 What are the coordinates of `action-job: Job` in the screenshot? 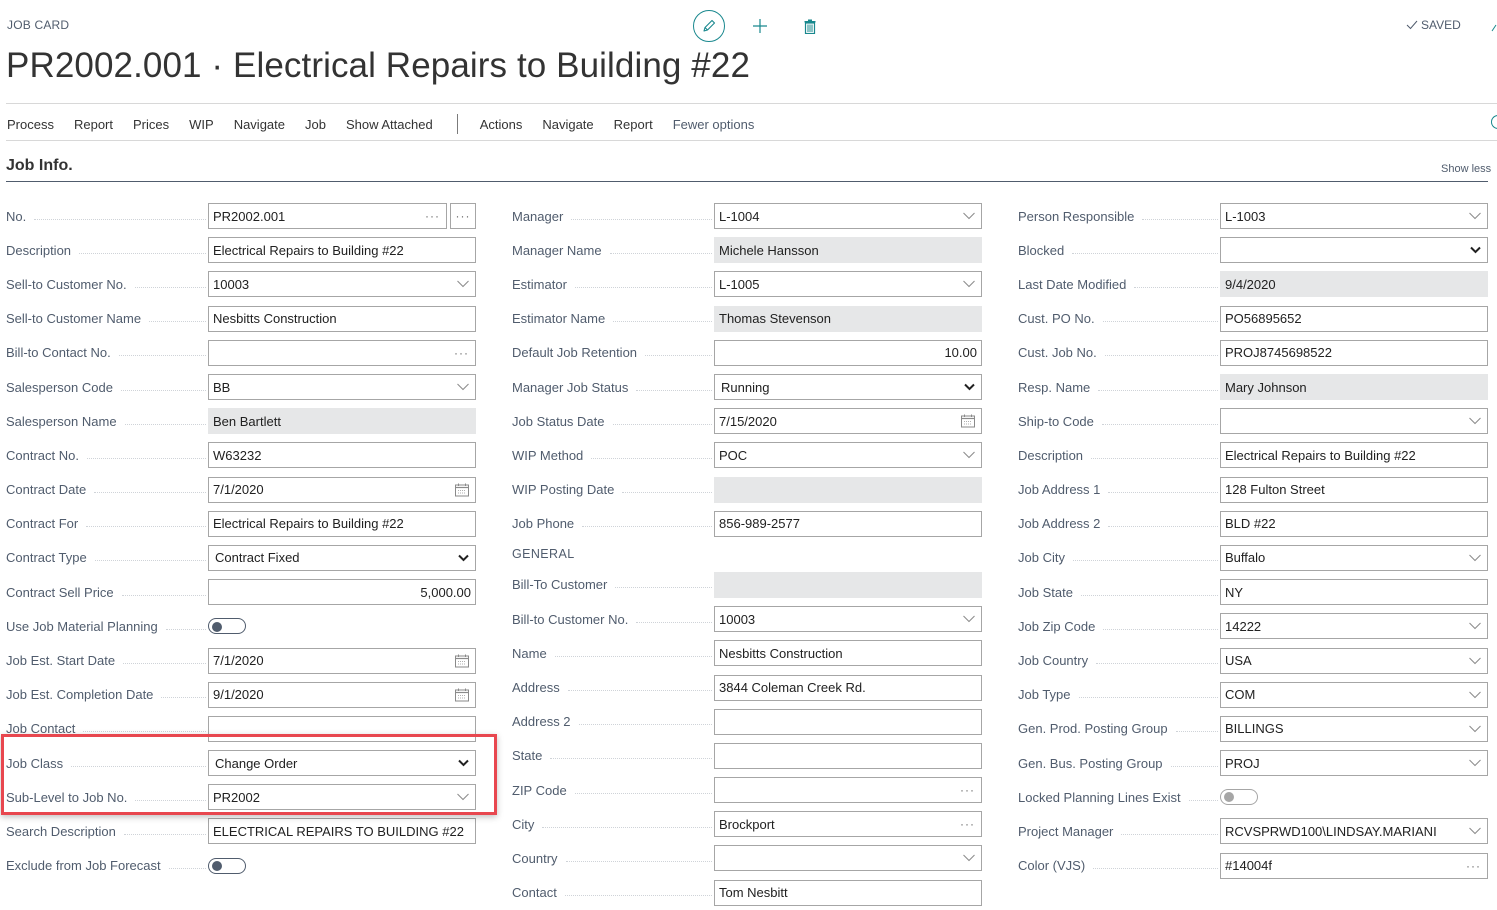 It's located at (315, 124).